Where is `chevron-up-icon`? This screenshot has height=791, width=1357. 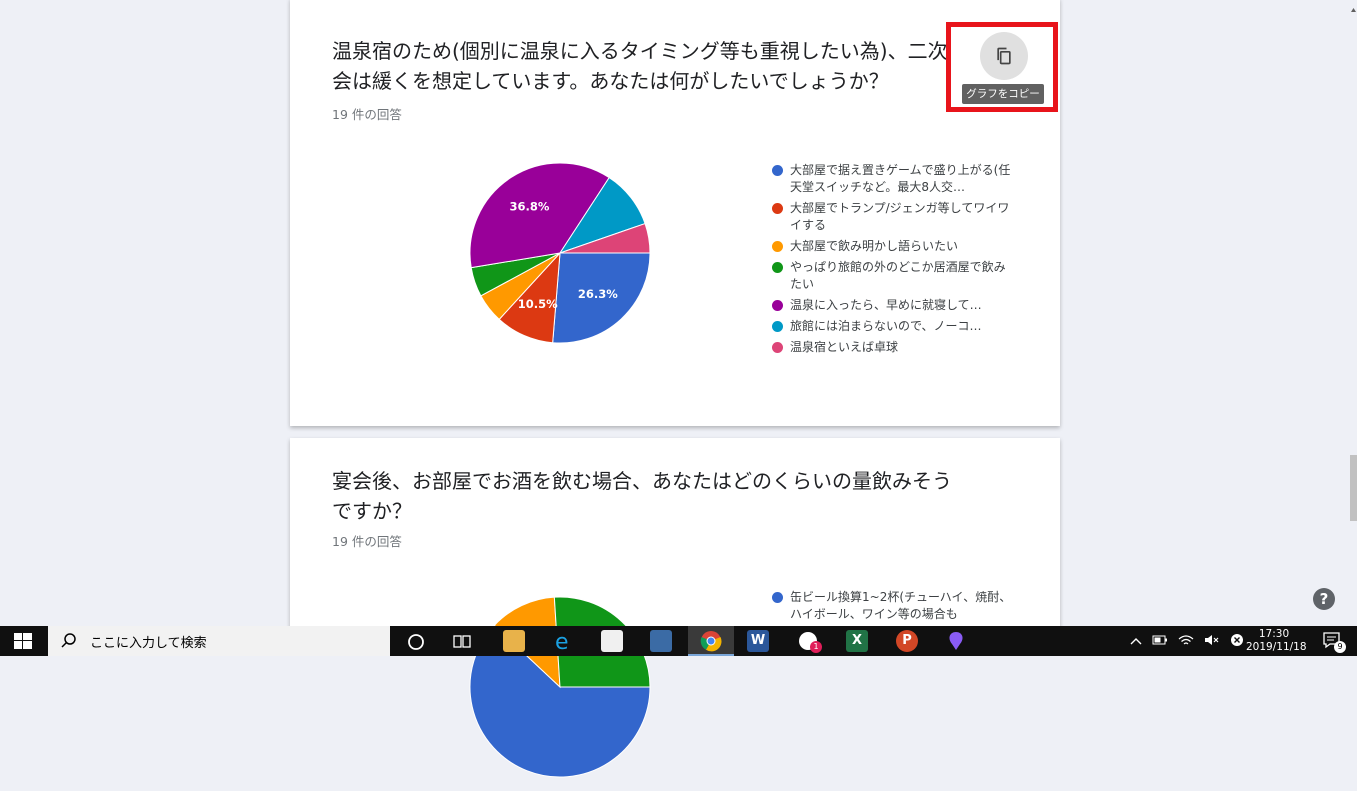 chevron-up-icon is located at coordinates (1136, 641).